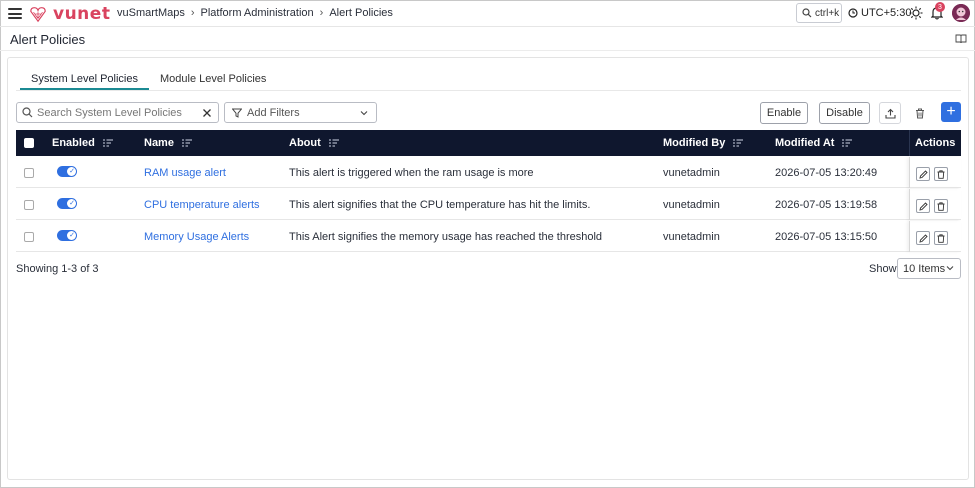 This screenshot has height=488, width=975. I want to click on tab-module-level-policies: Module Level Policies, so click(213, 79).